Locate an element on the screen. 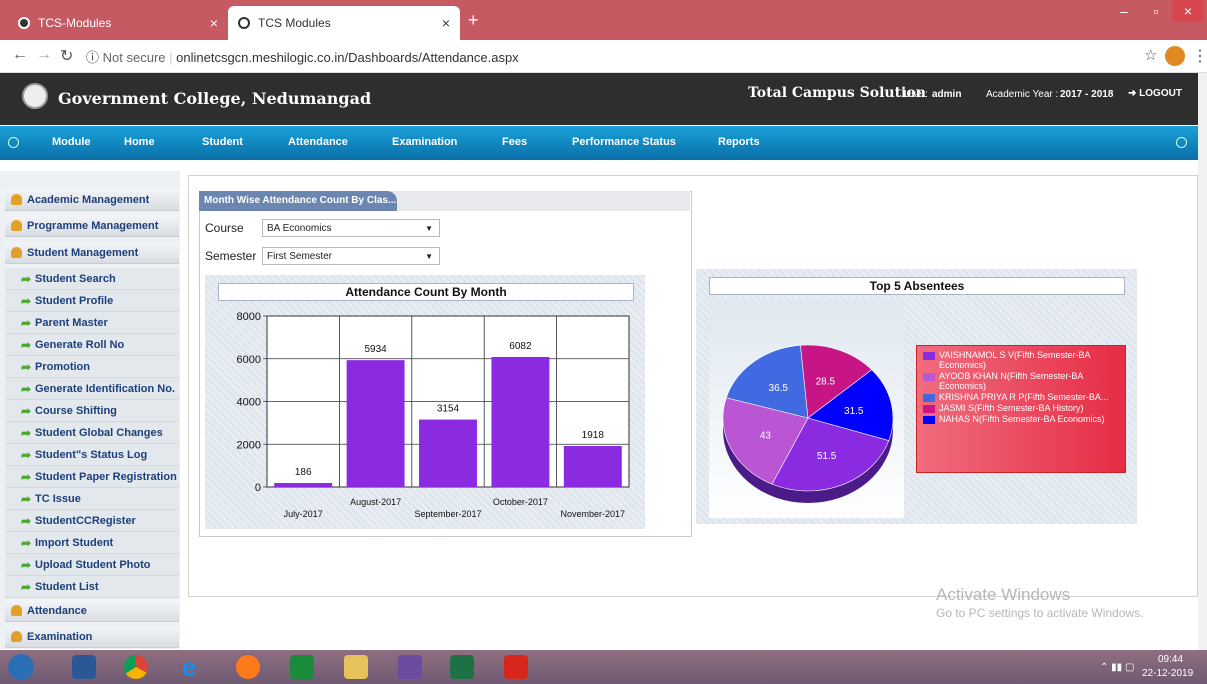  menu-scroll-right-icon is located at coordinates (1181, 142).